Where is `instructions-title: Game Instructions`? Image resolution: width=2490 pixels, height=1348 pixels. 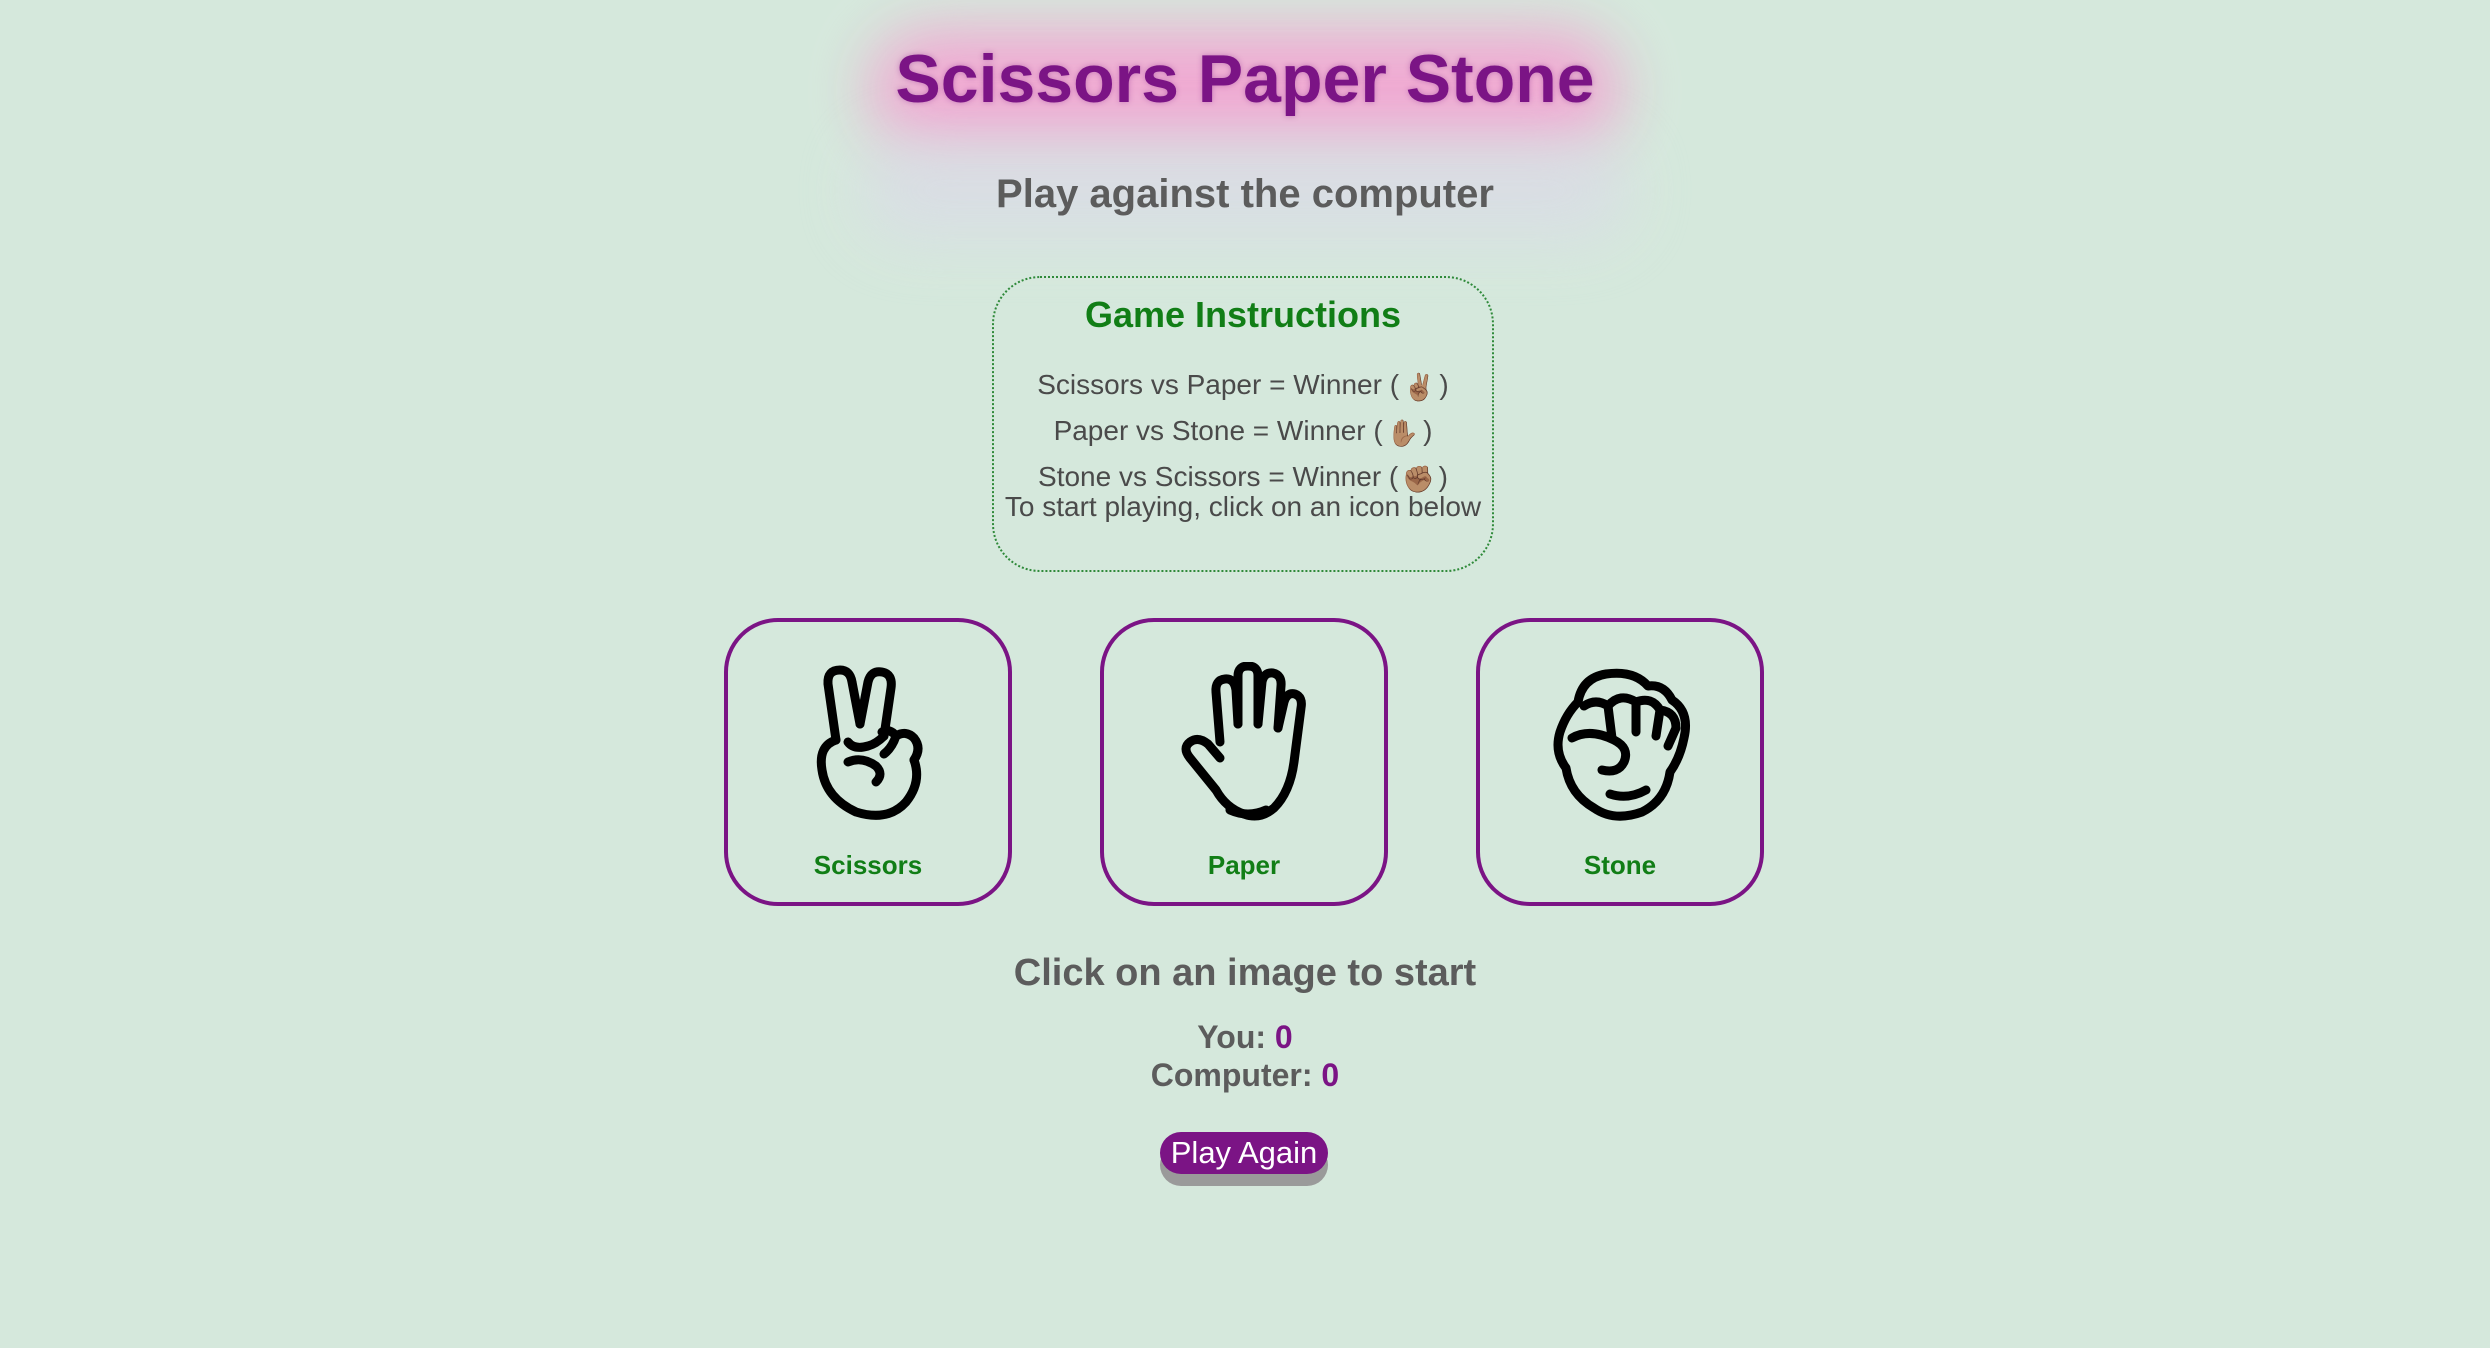 instructions-title: Game Instructions is located at coordinates (1243, 314).